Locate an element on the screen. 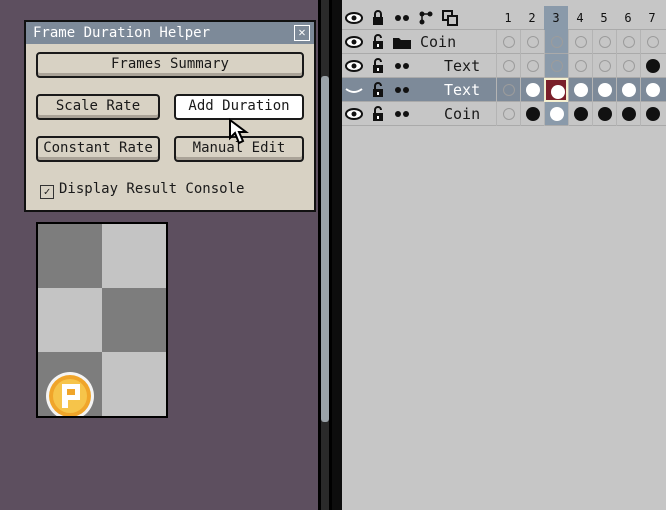  frame-header-5: 5 is located at coordinates (604, 18).